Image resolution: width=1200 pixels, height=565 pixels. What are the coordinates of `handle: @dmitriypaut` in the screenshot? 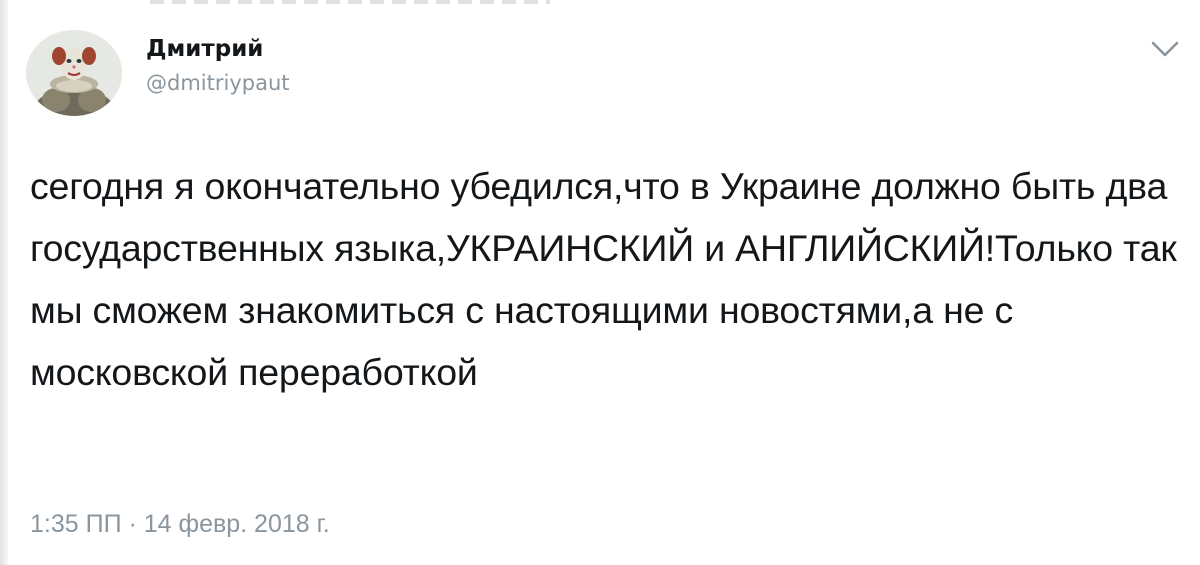 It's located at (218, 83).